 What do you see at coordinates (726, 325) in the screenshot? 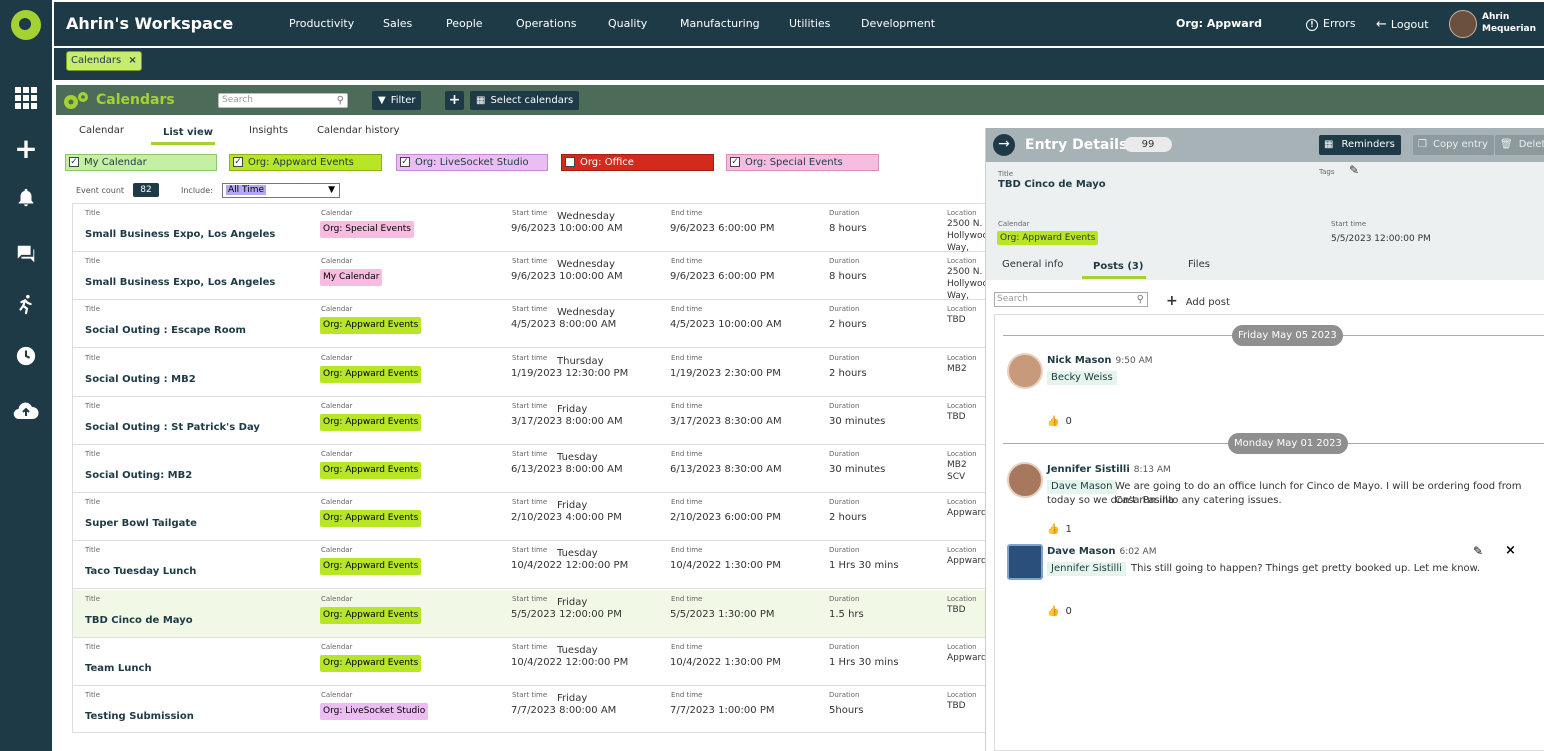
I see `event-end-time: 4/5/2023 10:00:00 AM` at bounding box center [726, 325].